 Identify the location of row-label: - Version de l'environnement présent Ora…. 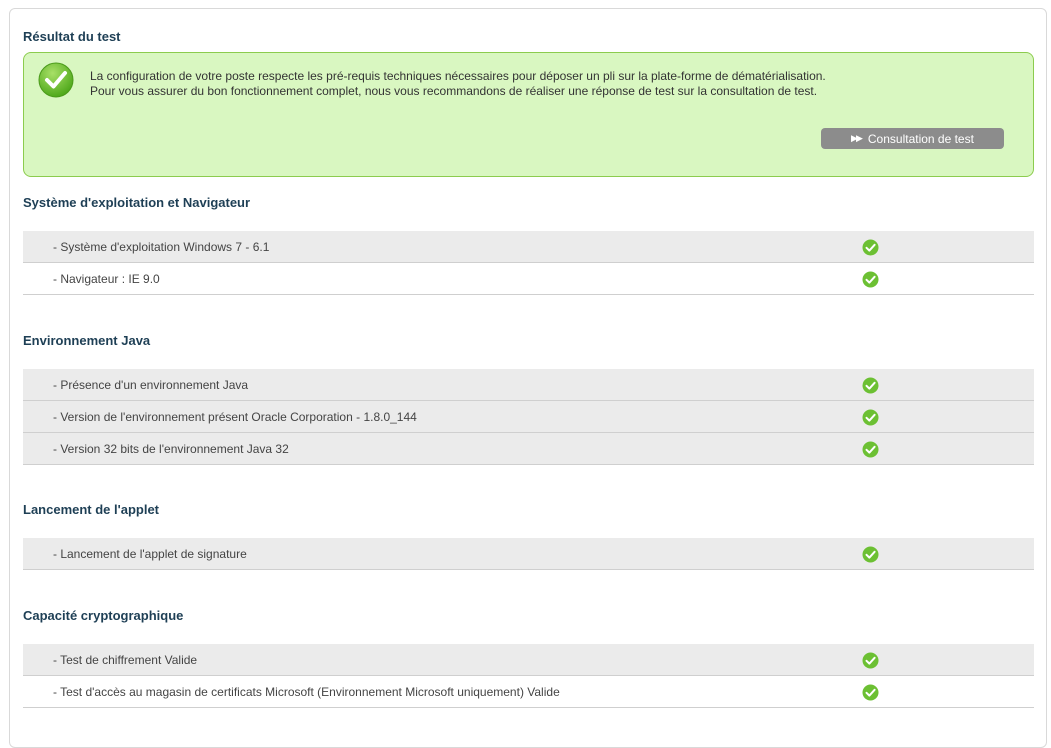
(235, 416).